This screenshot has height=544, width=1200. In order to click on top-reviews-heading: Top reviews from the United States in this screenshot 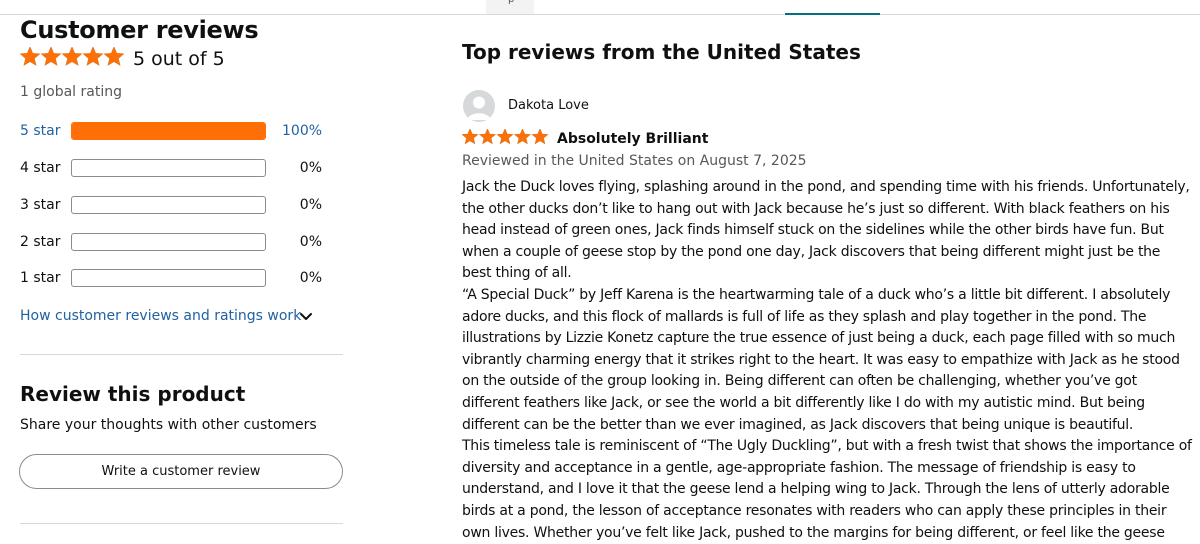, I will do `click(661, 52)`.